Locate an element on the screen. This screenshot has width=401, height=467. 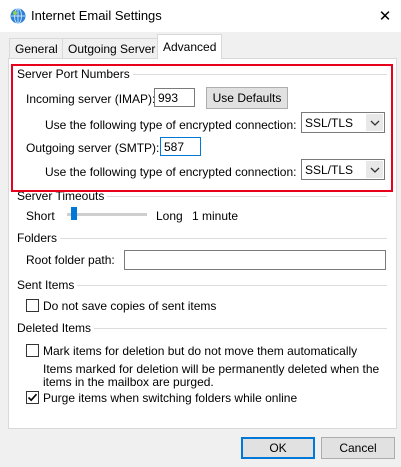
no-copies-label: Do not save copies of sent items is located at coordinates (129, 306).